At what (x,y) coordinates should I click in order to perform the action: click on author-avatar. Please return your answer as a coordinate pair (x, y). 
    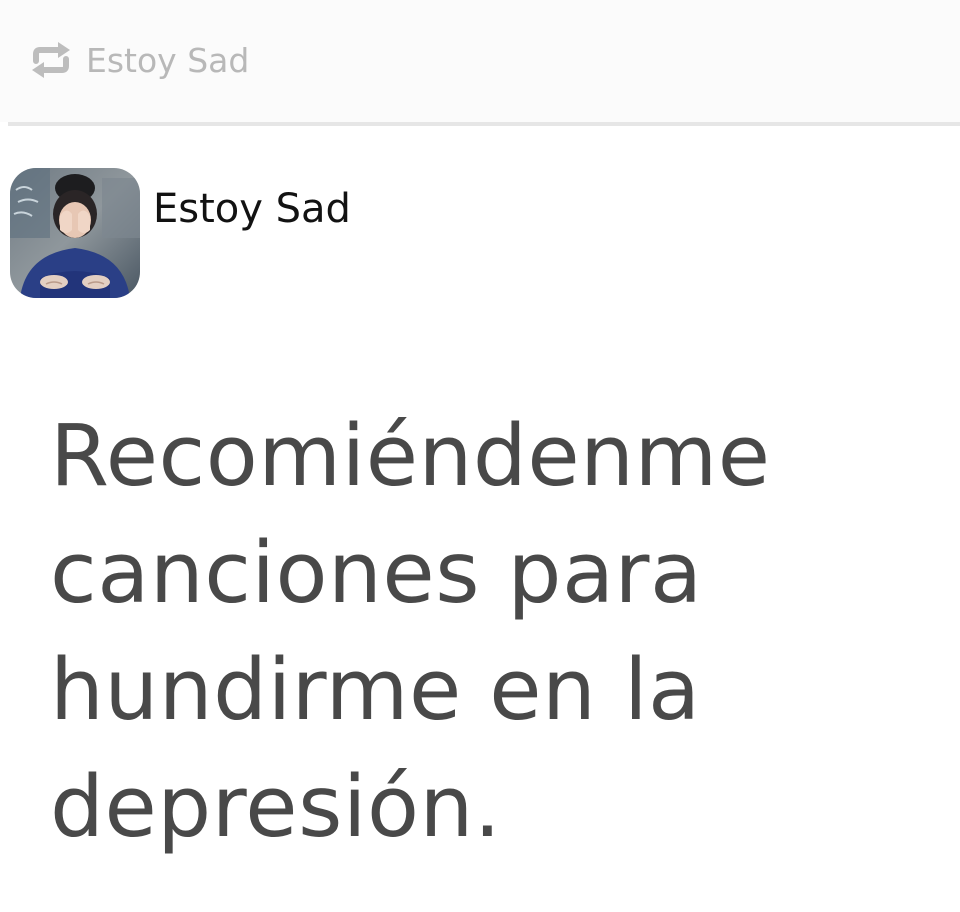
    Looking at the image, I should click on (75, 233).